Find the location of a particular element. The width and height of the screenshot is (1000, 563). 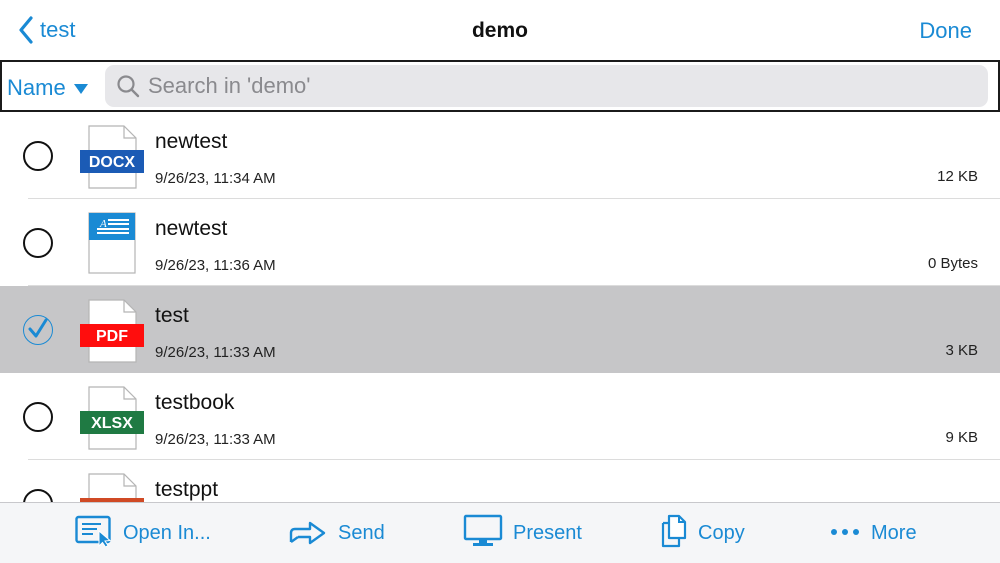

copy-button: Copy is located at coordinates (702, 533).